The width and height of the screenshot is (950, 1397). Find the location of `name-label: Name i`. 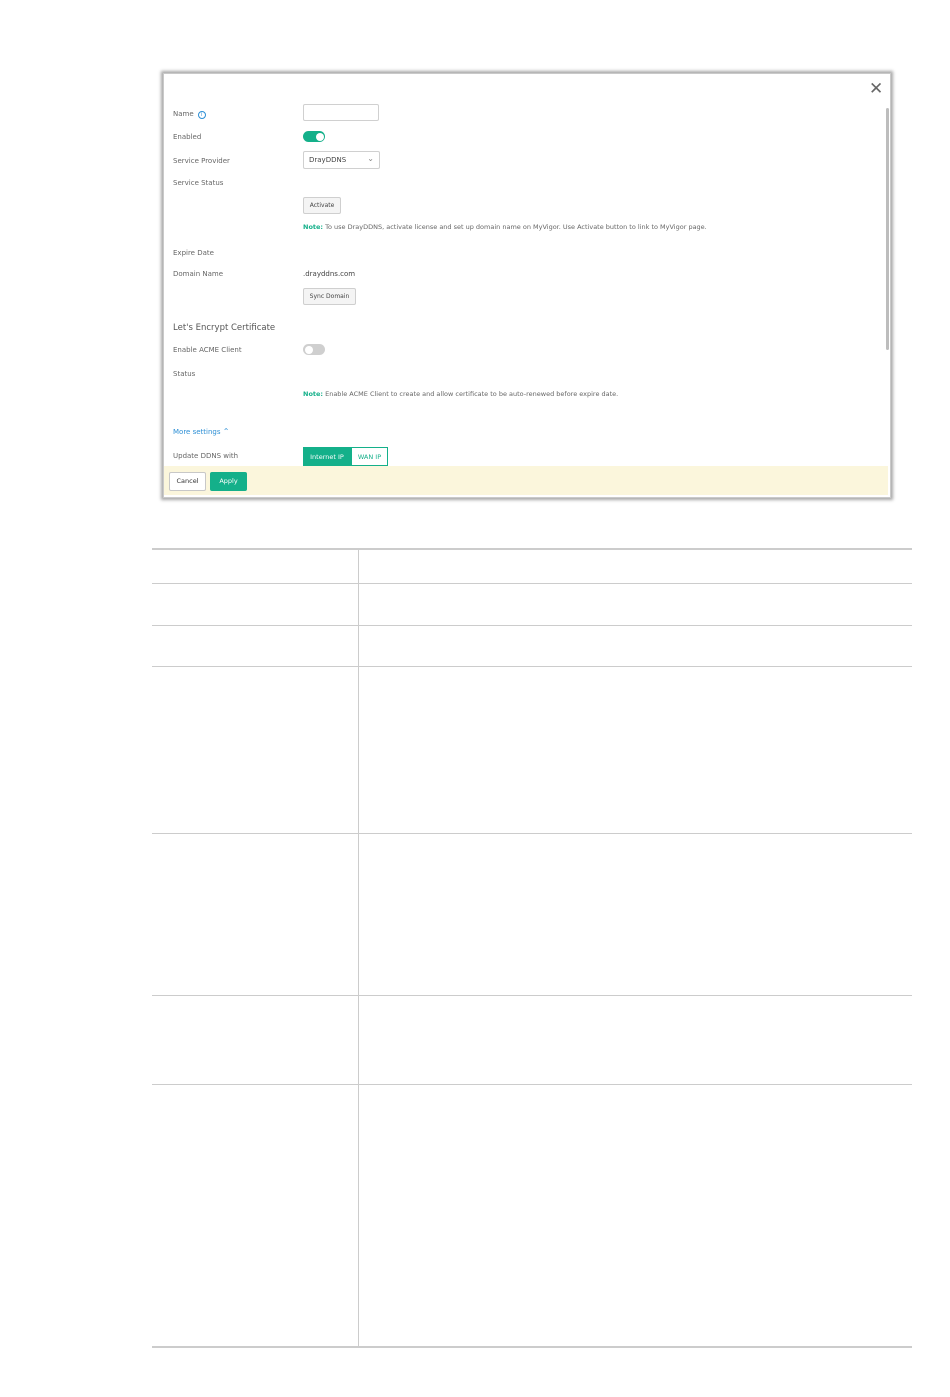

name-label: Name i is located at coordinates (189, 114).